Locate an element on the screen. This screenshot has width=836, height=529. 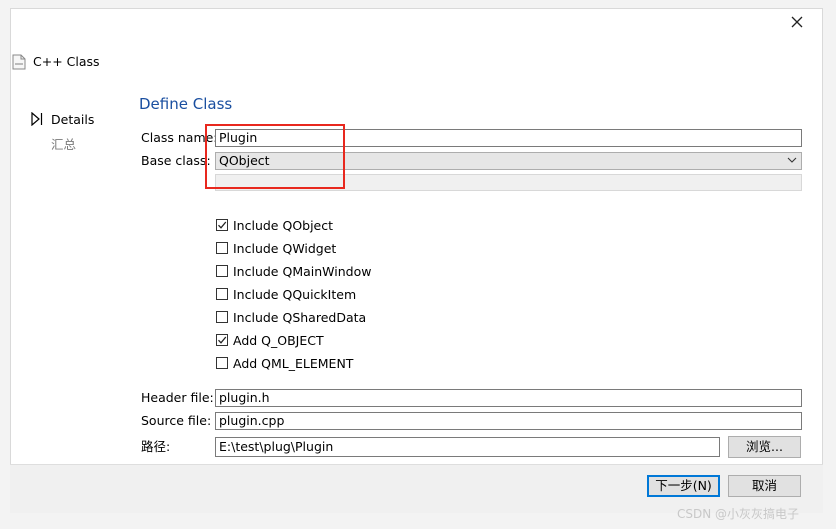
chevron-down-icon is located at coordinates (792, 160).